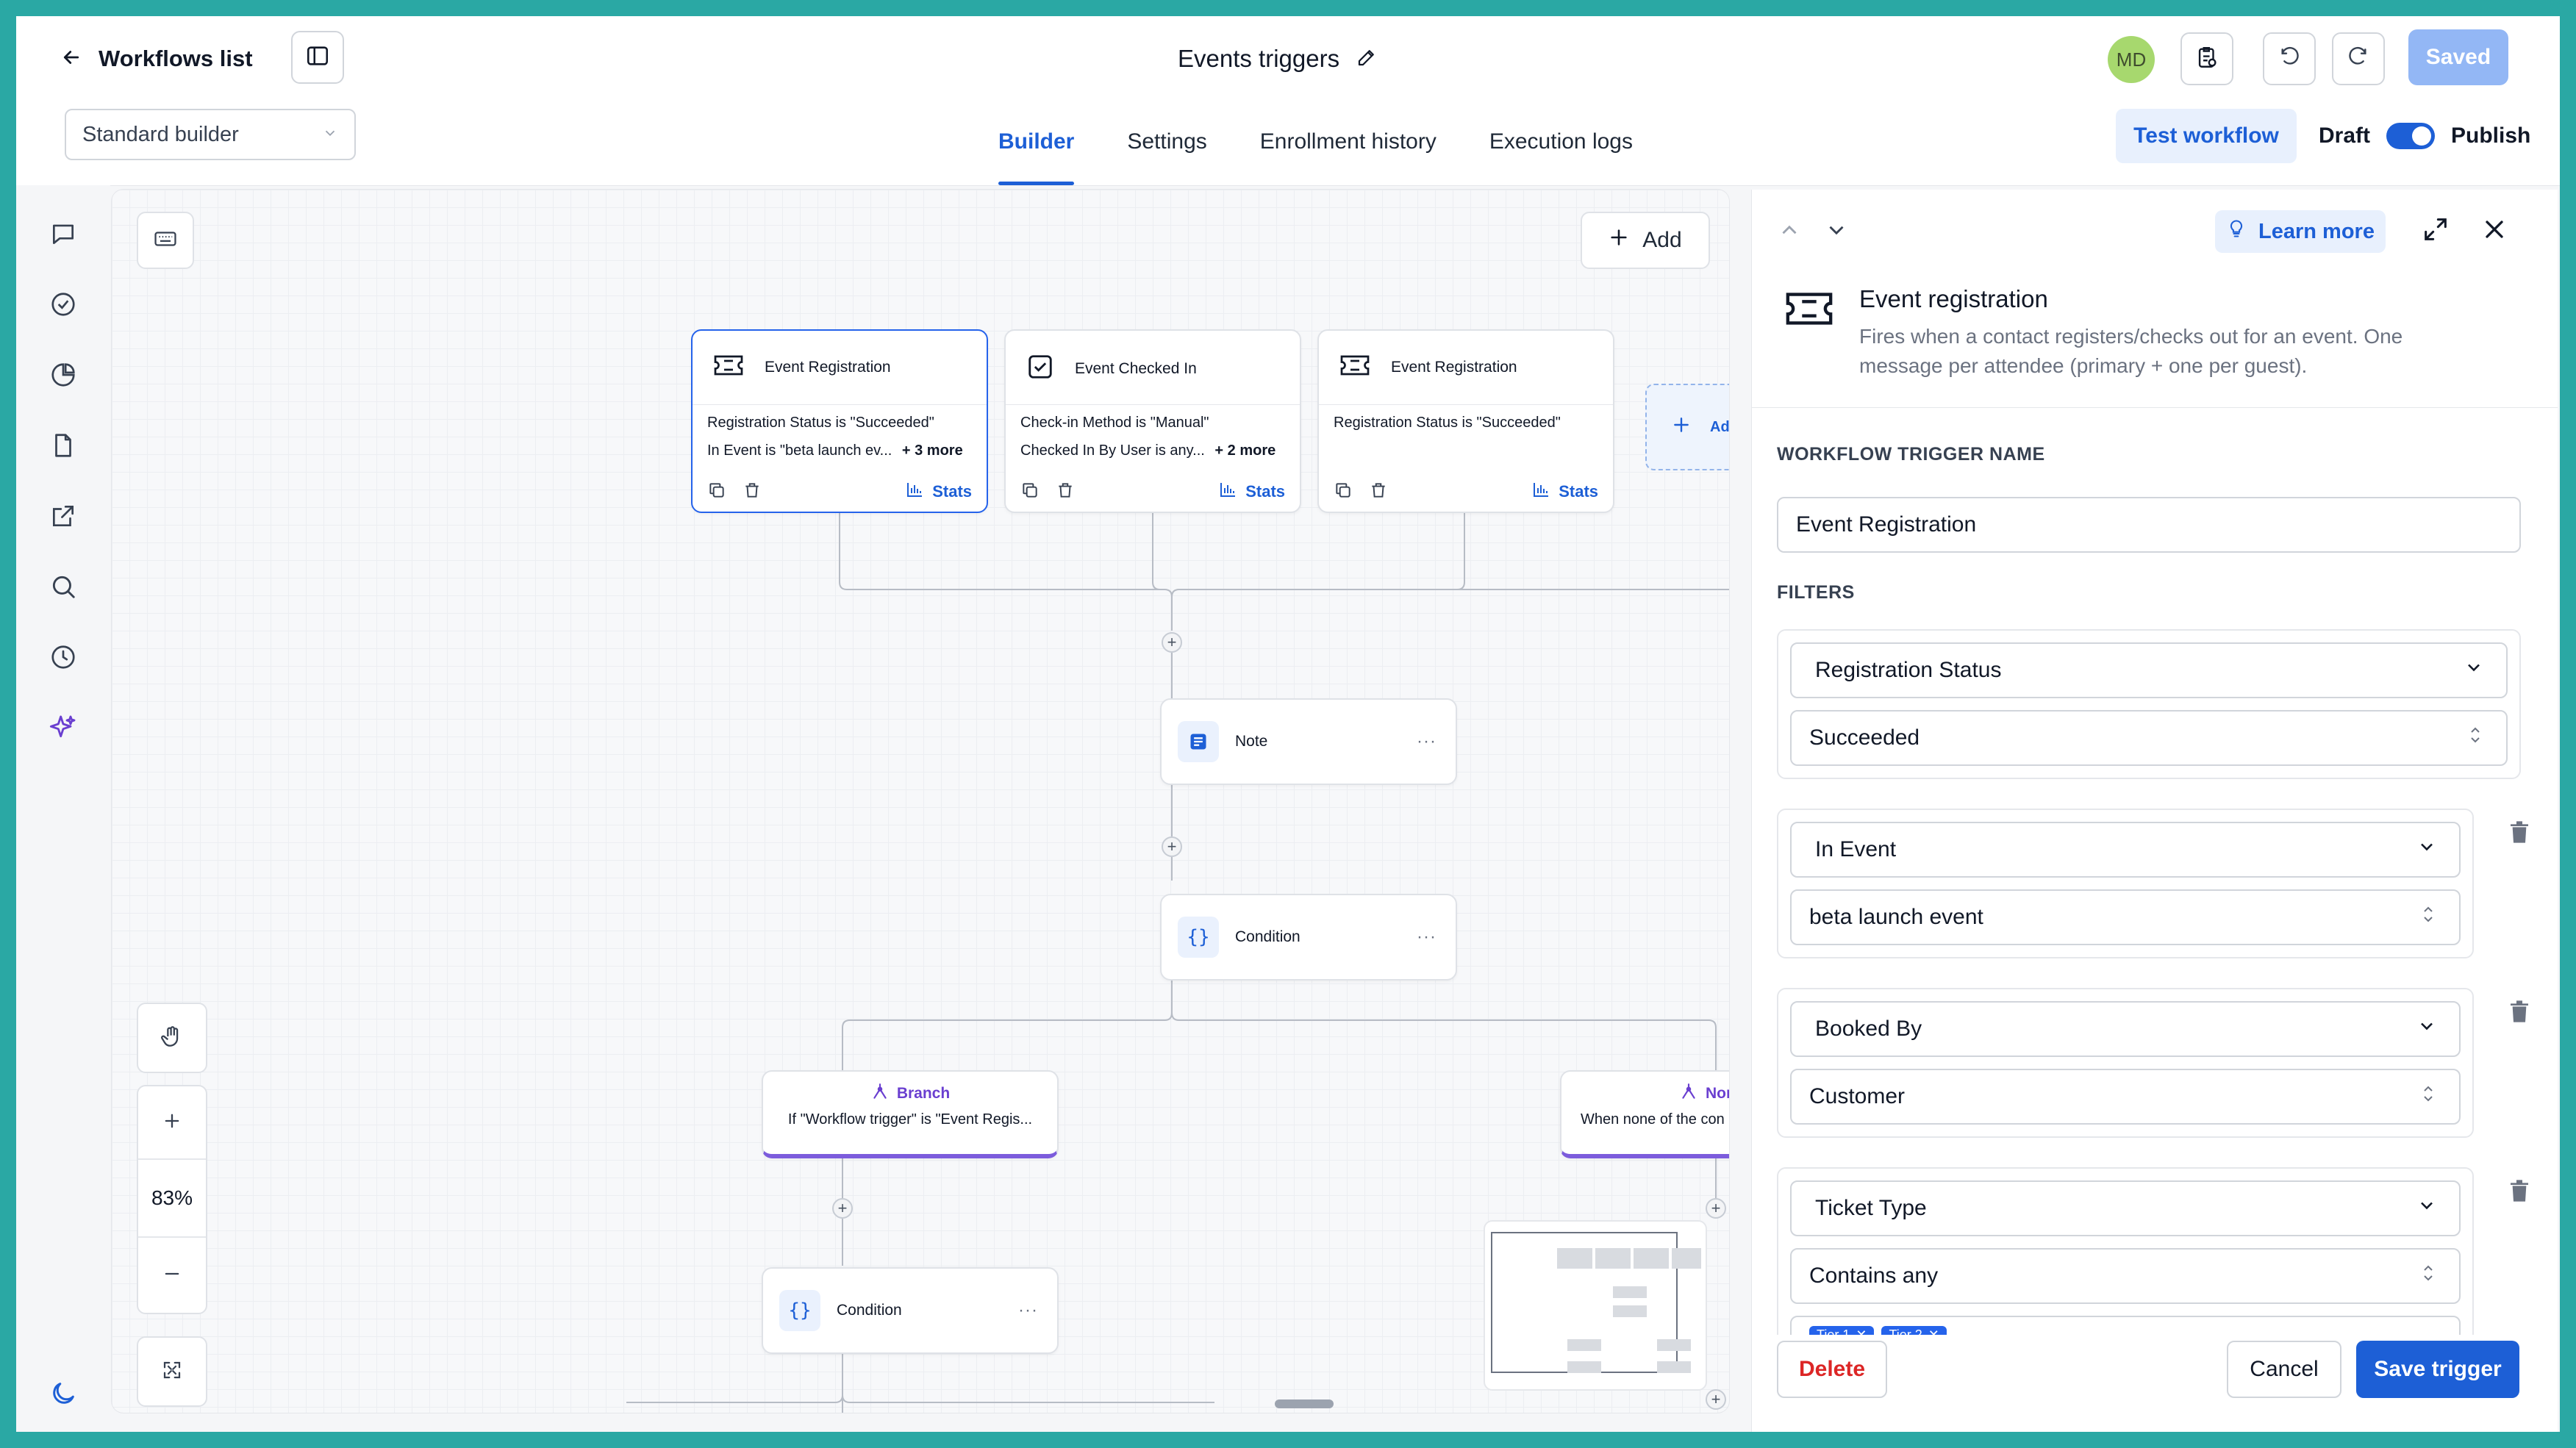  What do you see at coordinates (2125, 850) in the screenshot?
I see `filter-field-select: In Event` at bounding box center [2125, 850].